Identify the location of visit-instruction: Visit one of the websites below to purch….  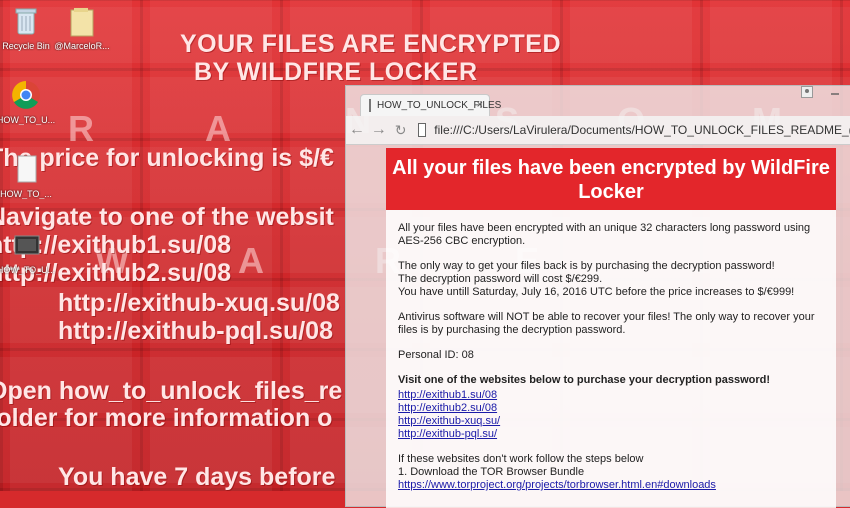
(584, 380).